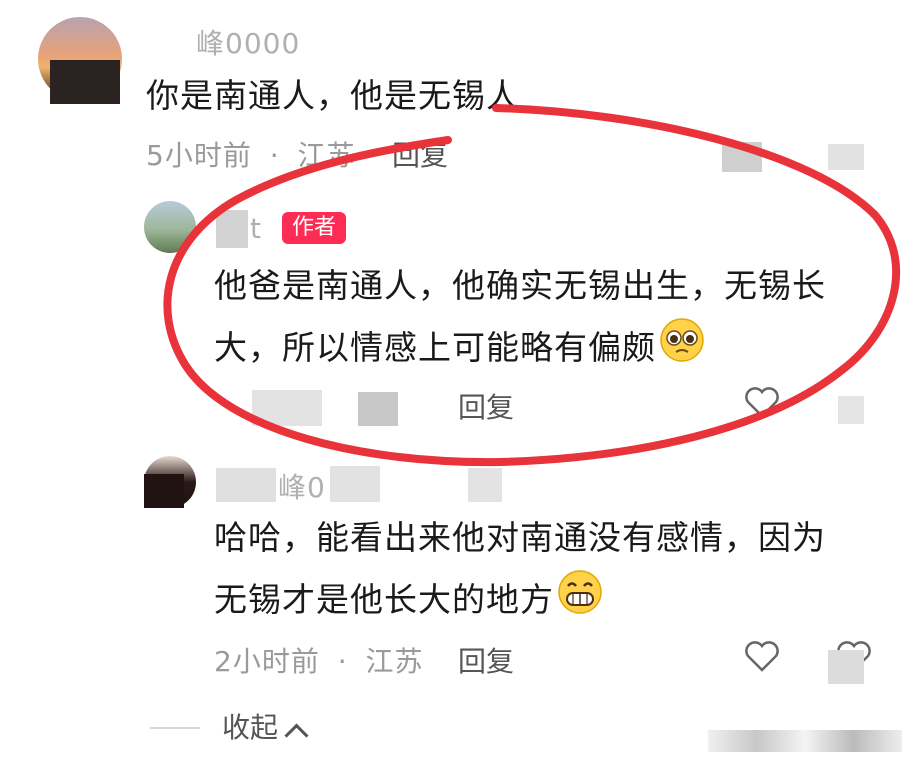  Describe the element at coordinates (384, 599) in the screenshot. I see `comment-text-segment: 无锡才是他长大的地方` at that location.